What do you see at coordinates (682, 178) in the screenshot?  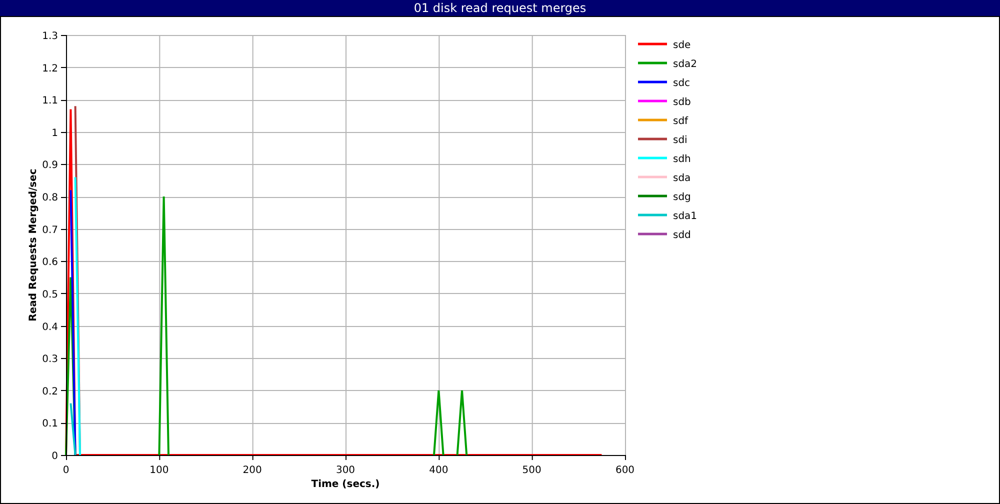 I see `legend-label: sda` at bounding box center [682, 178].